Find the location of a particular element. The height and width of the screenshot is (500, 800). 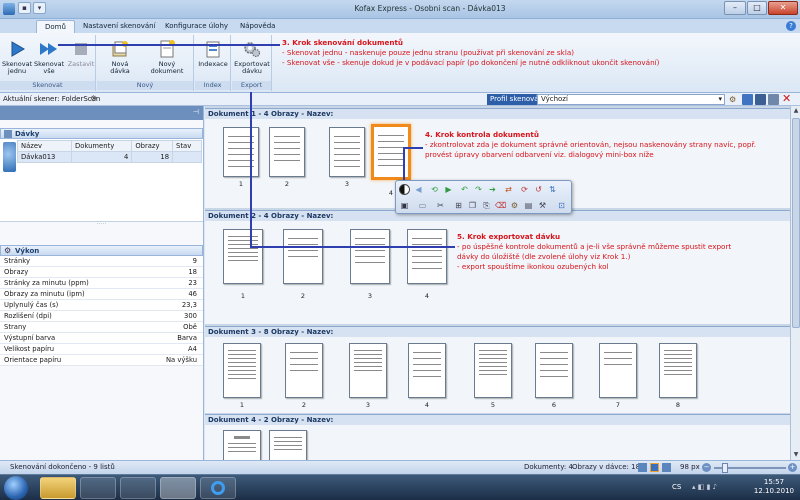

zoom-out-icon: − is located at coordinates (706, 467).